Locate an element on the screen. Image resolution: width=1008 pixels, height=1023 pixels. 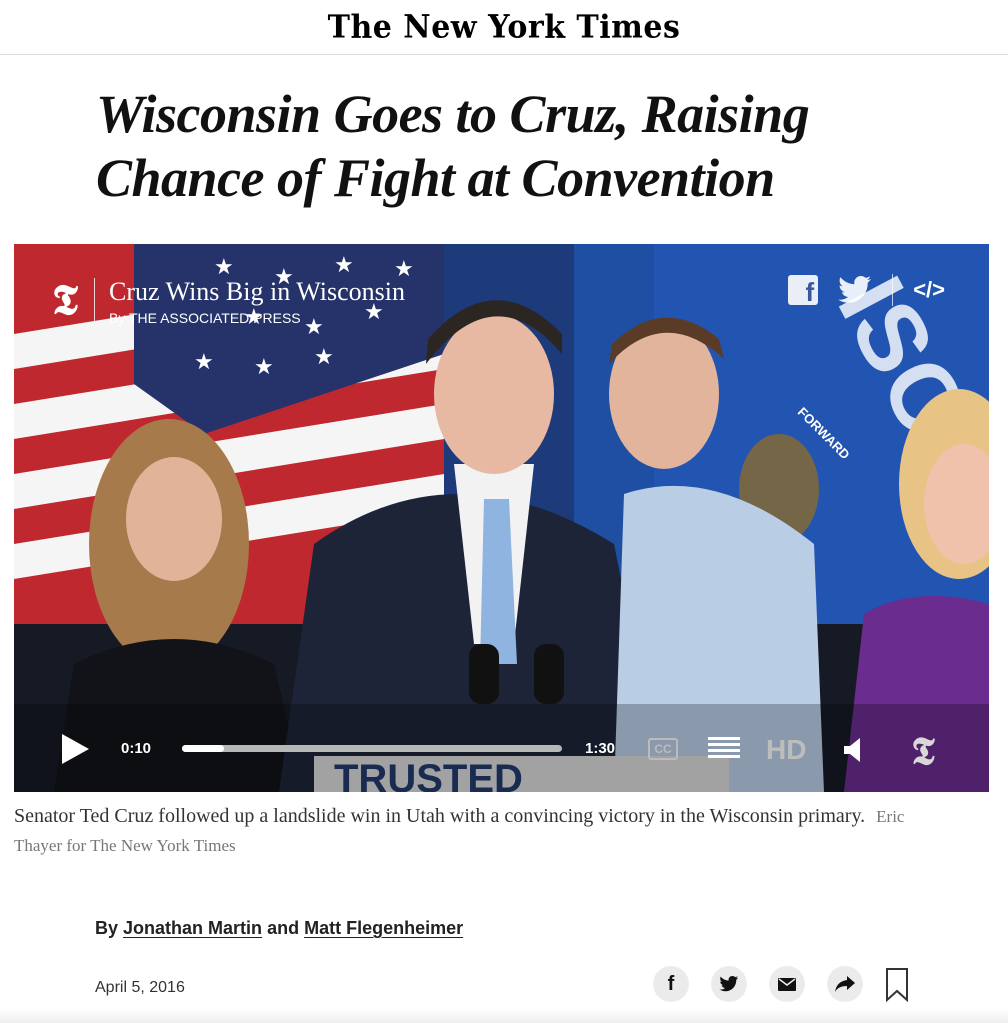
video-title: Cruz Wins Big in Wisconsin is located at coordinates (257, 292).